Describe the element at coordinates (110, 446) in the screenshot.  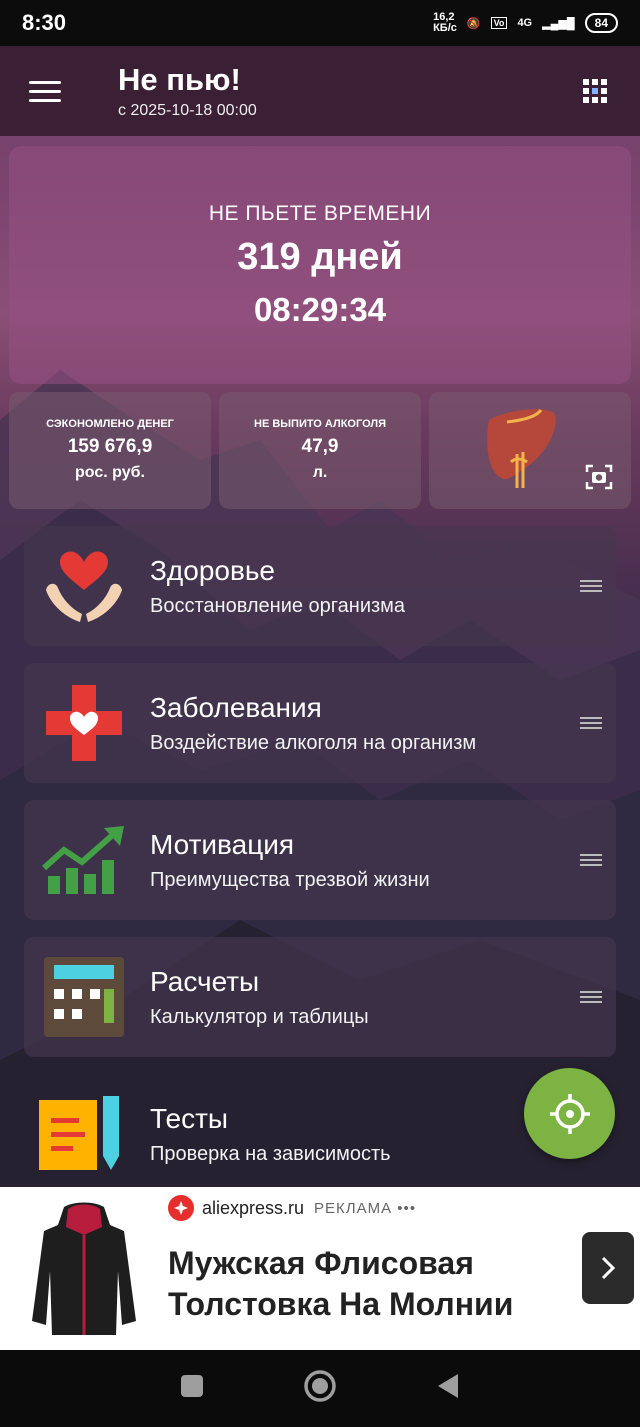
I see `money-saved-value: 159 676,9` at that location.